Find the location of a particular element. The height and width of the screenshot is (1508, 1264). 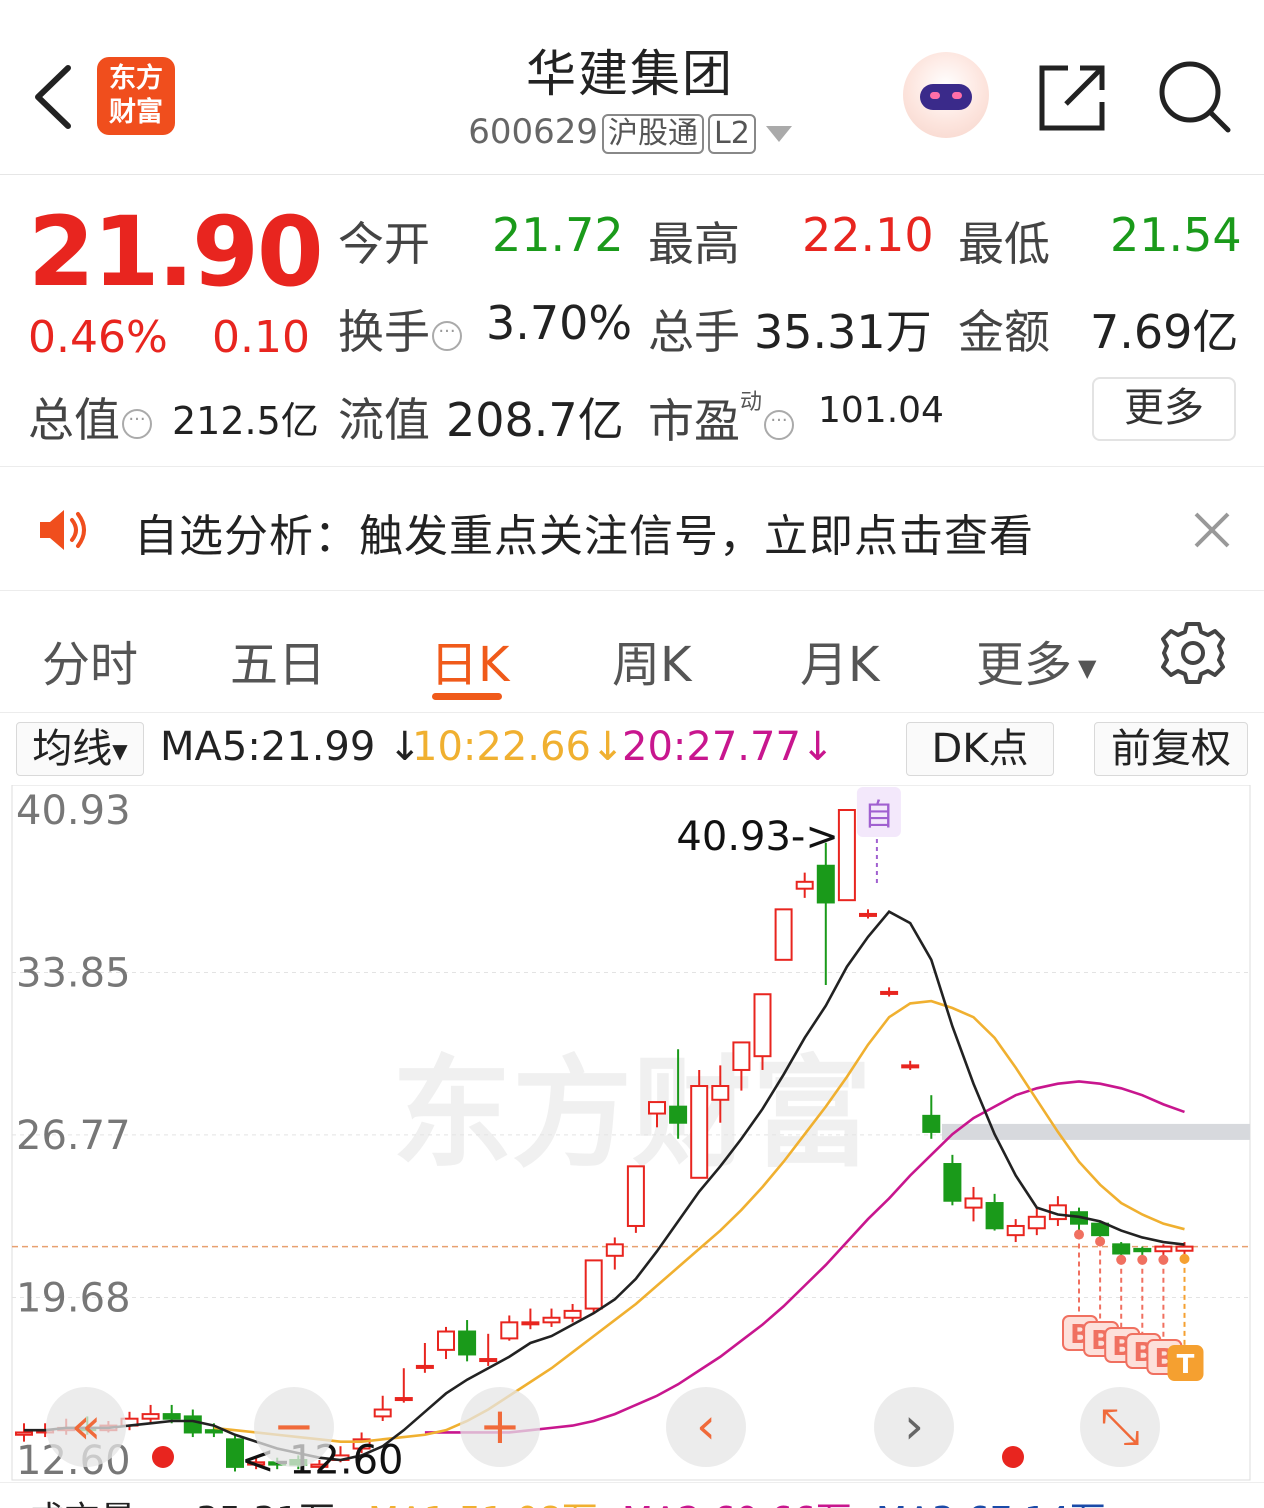

tab-weekly-k: 周K is located at coordinates (651, 660).